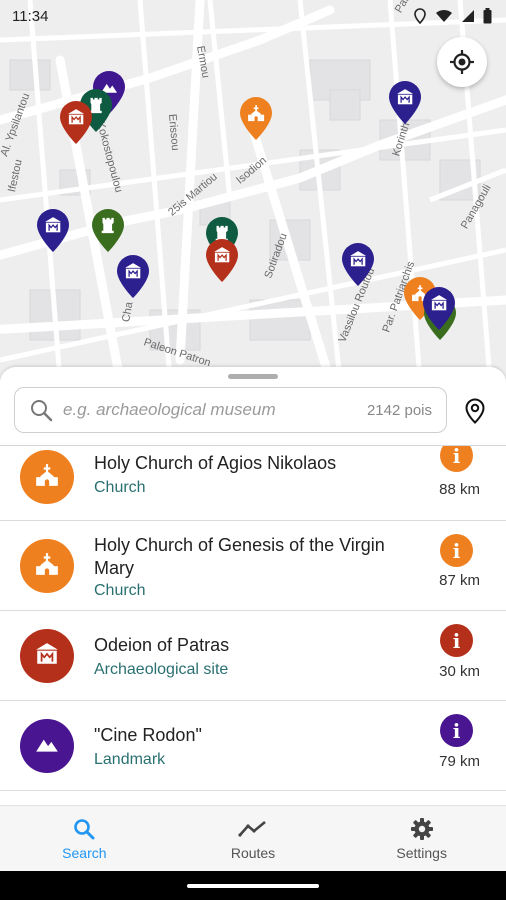 Image resolution: width=506 pixels, height=900 pixels. I want to click on poi-distance: 79 km, so click(459, 761).